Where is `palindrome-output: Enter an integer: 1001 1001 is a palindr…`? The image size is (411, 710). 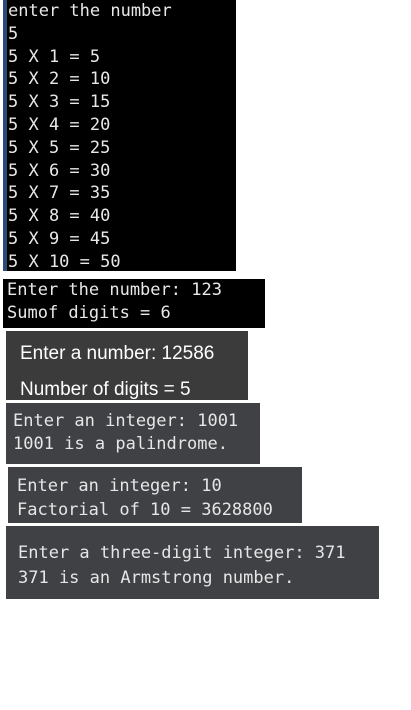
palindrome-output: Enter an integer: 1001 1001 is a palindr… is located at coordinates (133, 433).